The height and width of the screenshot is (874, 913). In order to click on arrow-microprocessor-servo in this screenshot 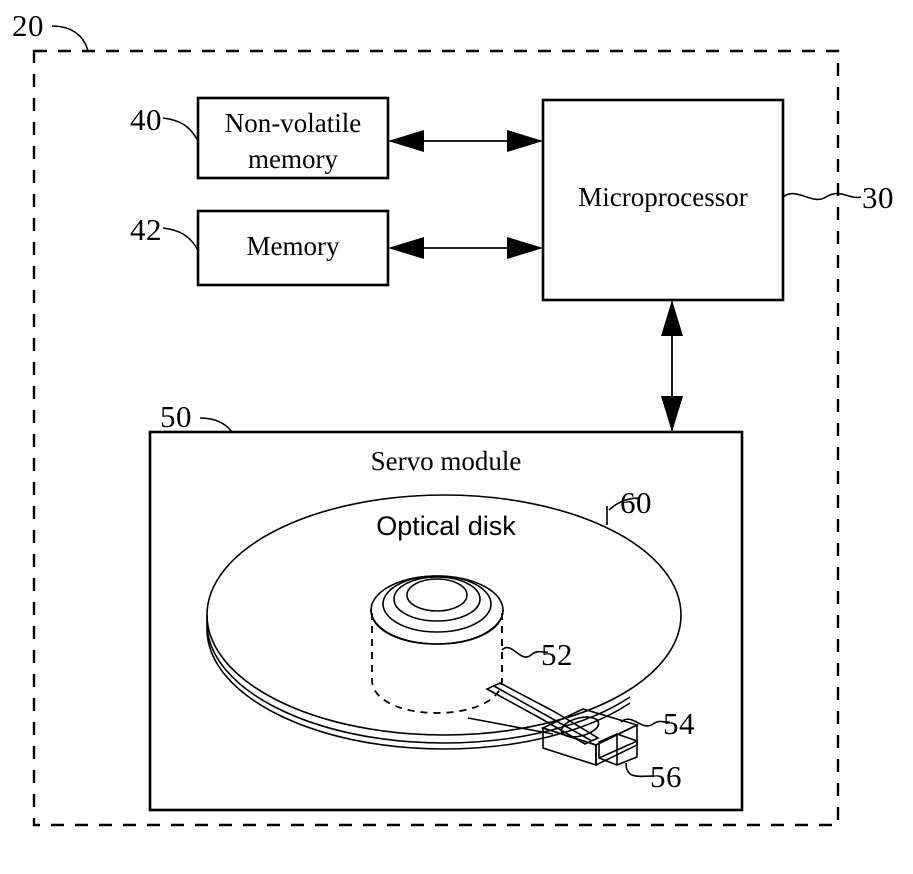, I will do `click(672, 366)`.